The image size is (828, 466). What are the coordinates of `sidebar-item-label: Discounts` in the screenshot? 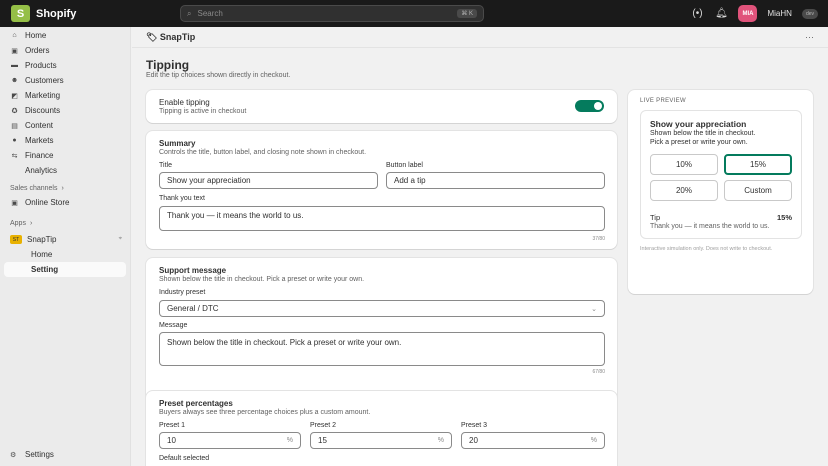 It's located at (43, 110).